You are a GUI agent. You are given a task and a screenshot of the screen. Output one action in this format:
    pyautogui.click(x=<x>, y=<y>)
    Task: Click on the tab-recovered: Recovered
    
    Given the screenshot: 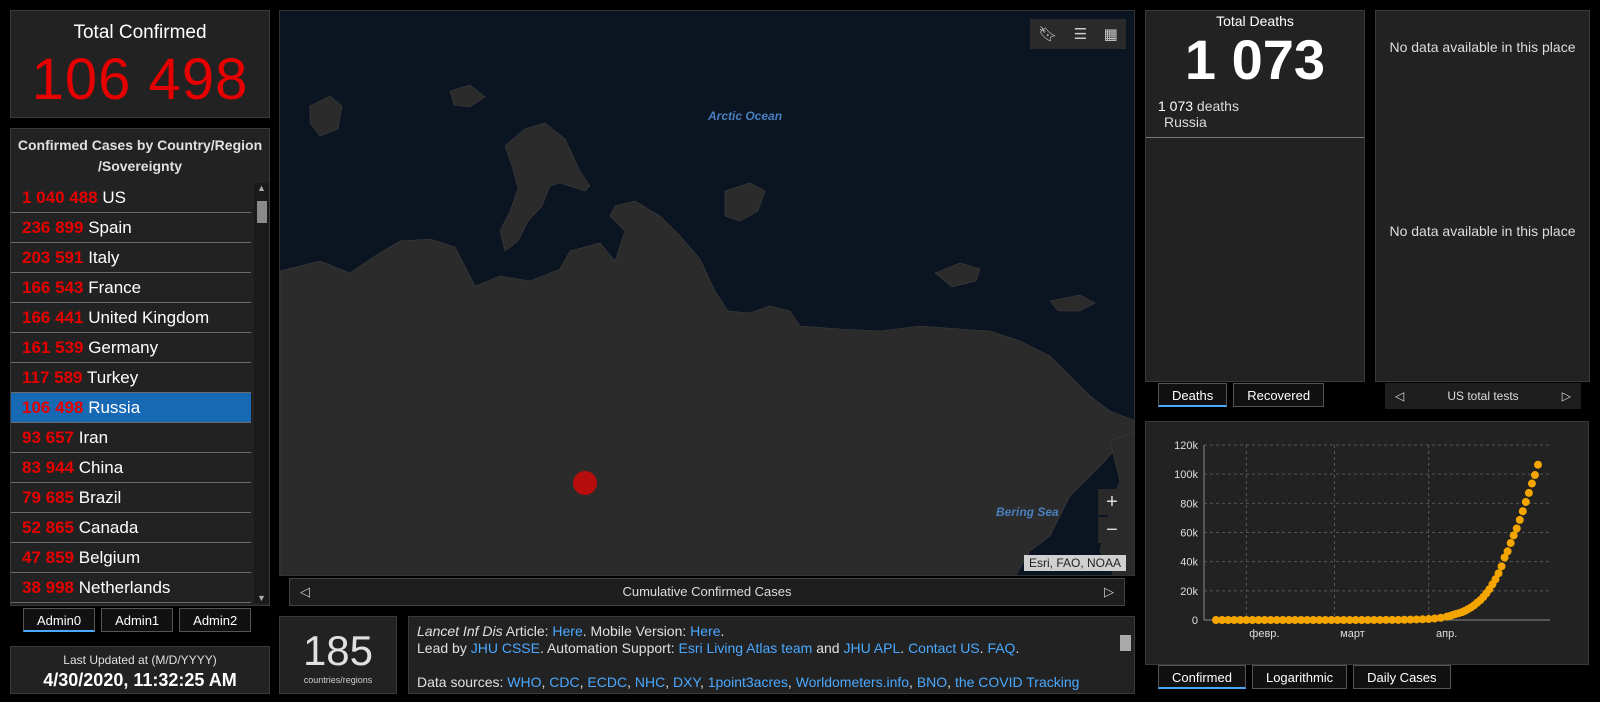 What is the action you would take?
    pyautogui.click(x=1279, y=395)
    